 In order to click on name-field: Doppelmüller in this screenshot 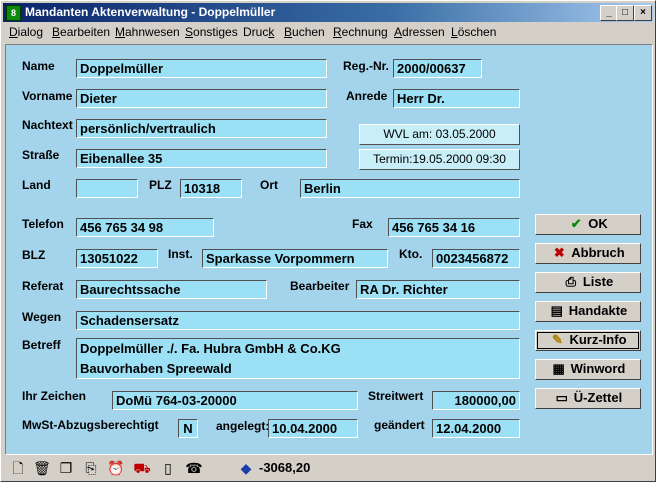, I will do `click(201, 68)`.